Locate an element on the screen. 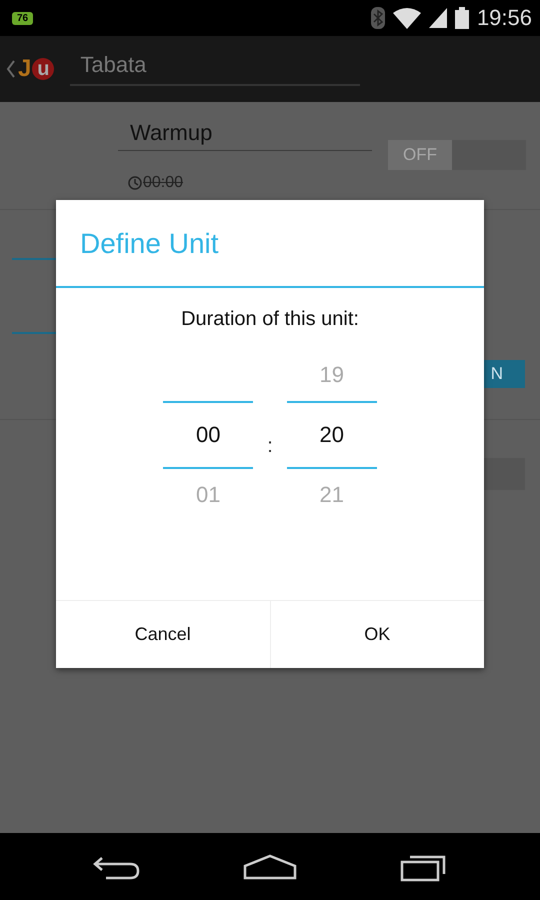 The height and width of the screenshot is (900, 540). clock-time: 19:56 is located at coordinates (504, 18).